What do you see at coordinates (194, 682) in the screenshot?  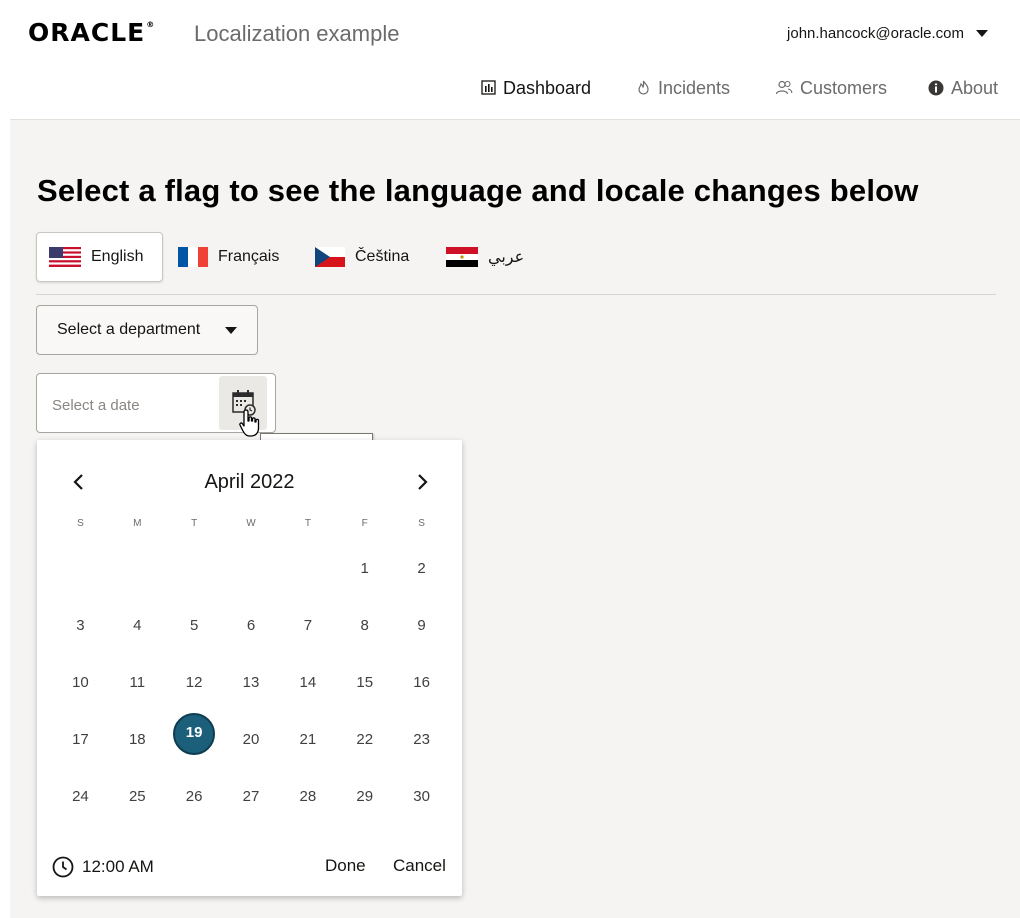 I see `calendar-day: 12` at bounding box center [194, 682].